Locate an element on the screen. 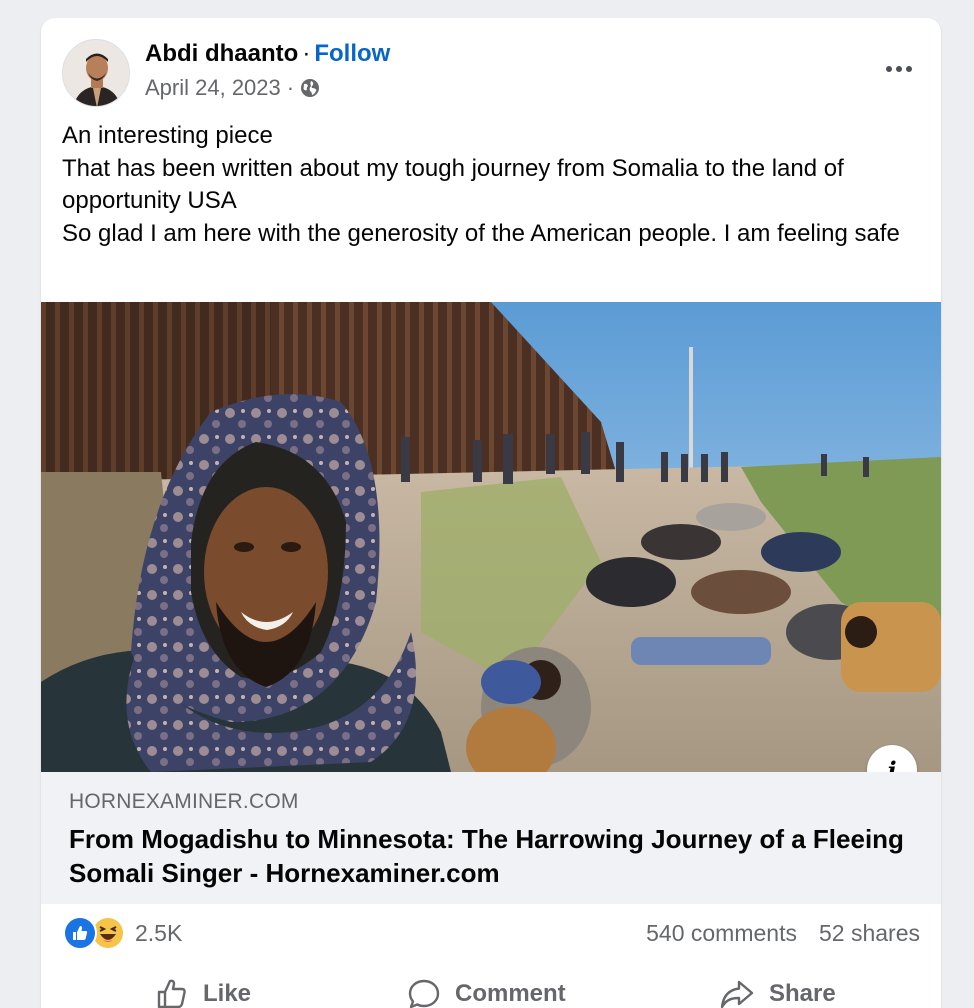  more-options-icon is located at coordinates (899, 69).